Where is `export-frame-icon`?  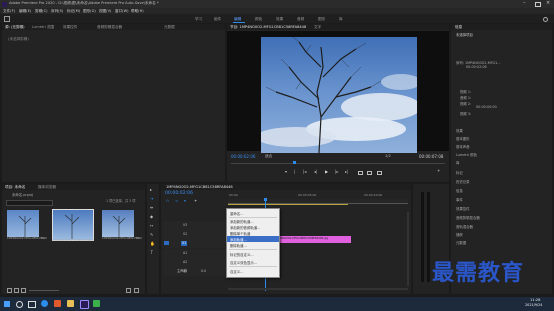
export-frame-icon is located at coordinates (379, 173).